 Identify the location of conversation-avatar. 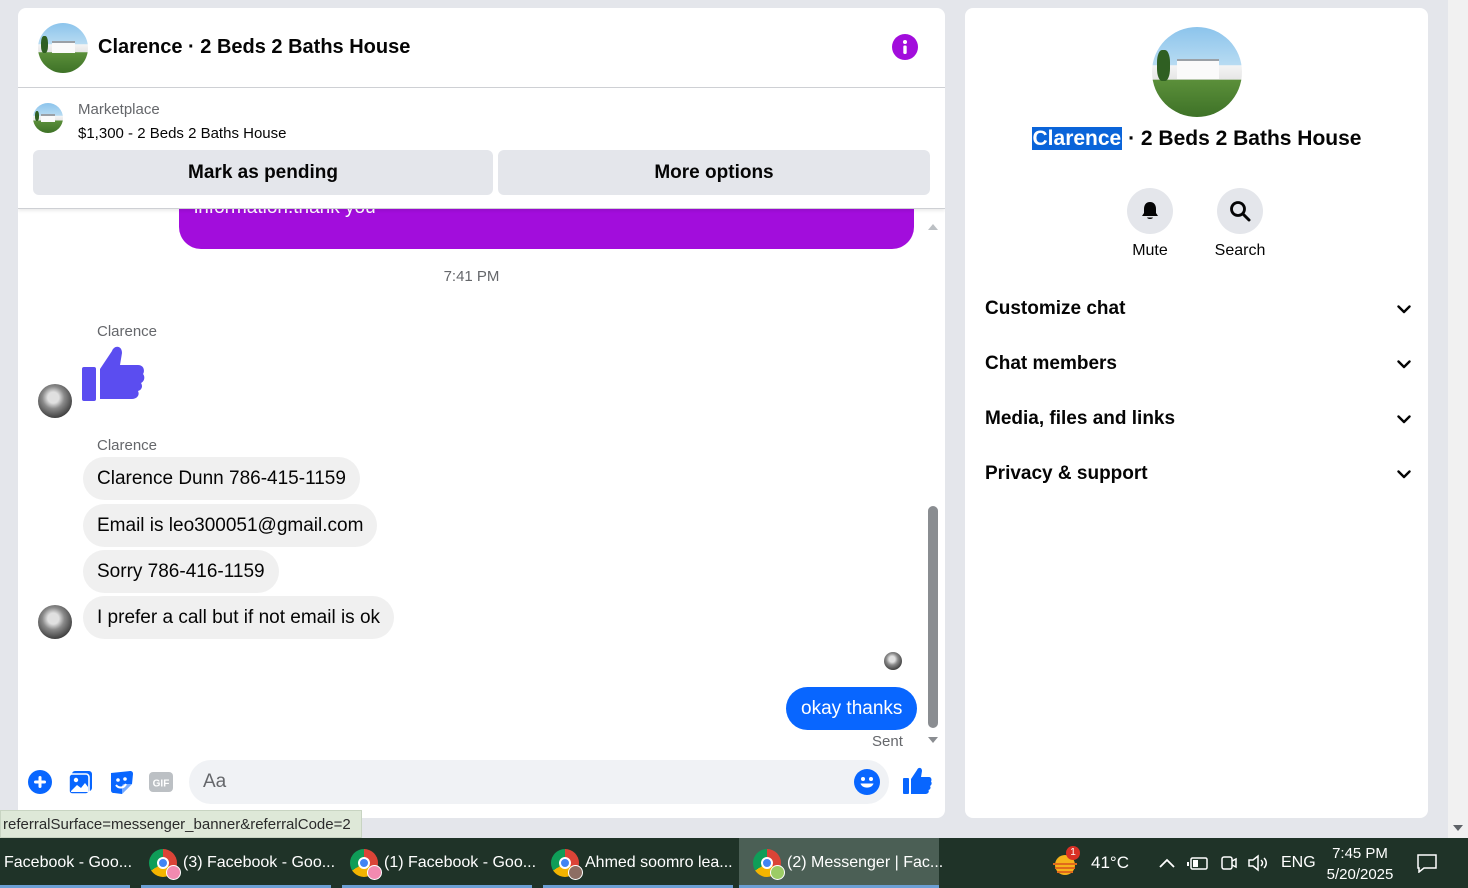
(63, 47).